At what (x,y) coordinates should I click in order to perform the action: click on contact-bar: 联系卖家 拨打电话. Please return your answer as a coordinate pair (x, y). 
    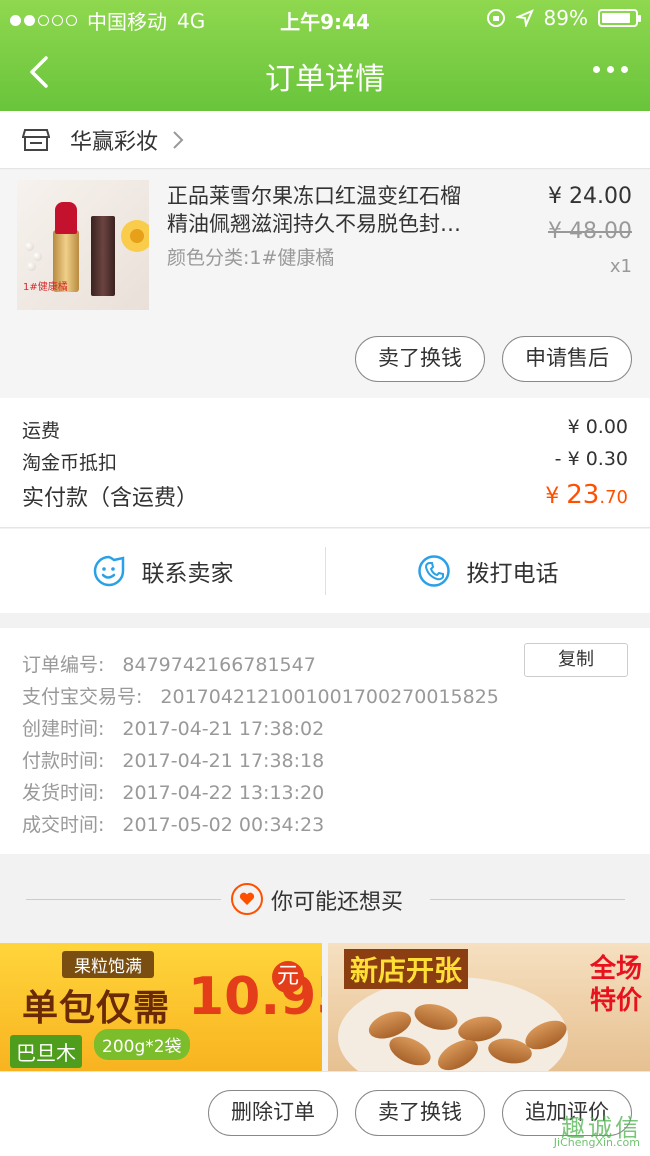
    Looking at the image, I should click on (325, 571).